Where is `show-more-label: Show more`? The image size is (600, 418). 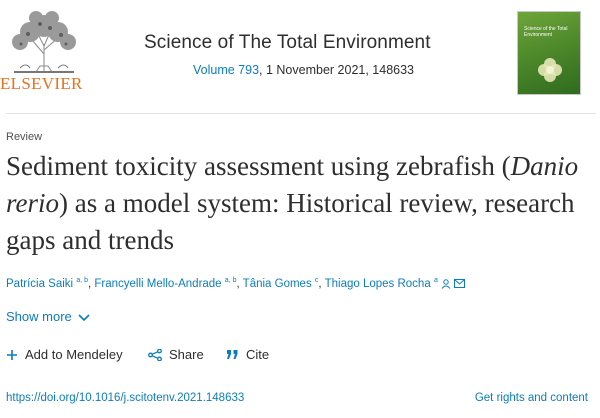 show-more-label: Show more is located at coordinates (39, 316).